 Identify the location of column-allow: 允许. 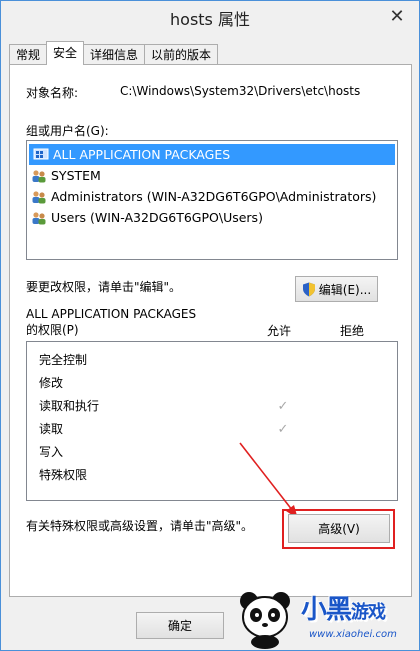
(279, 331).